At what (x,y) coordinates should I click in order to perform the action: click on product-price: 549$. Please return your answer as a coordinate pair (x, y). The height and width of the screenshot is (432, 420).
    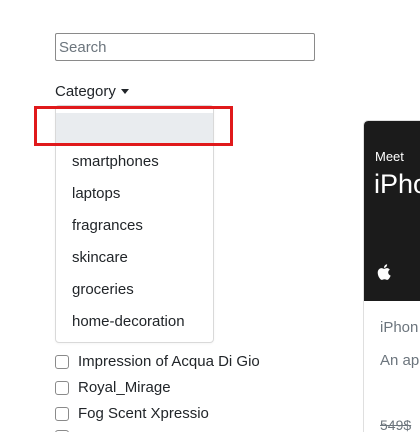
    Looking at the image, I should click on (396, 424).